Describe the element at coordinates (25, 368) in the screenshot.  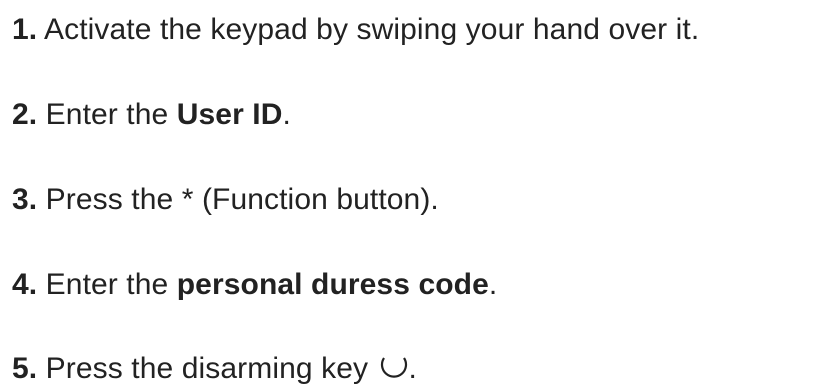
I see `step-number: 5.` at that location.